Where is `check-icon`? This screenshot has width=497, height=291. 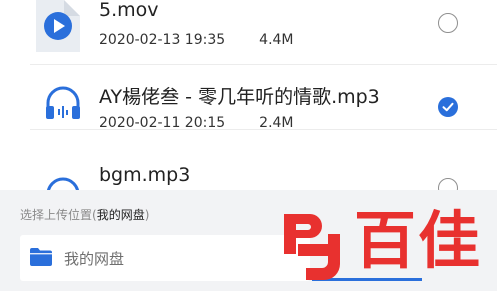 check-icon is located at coordinates (448, 107).